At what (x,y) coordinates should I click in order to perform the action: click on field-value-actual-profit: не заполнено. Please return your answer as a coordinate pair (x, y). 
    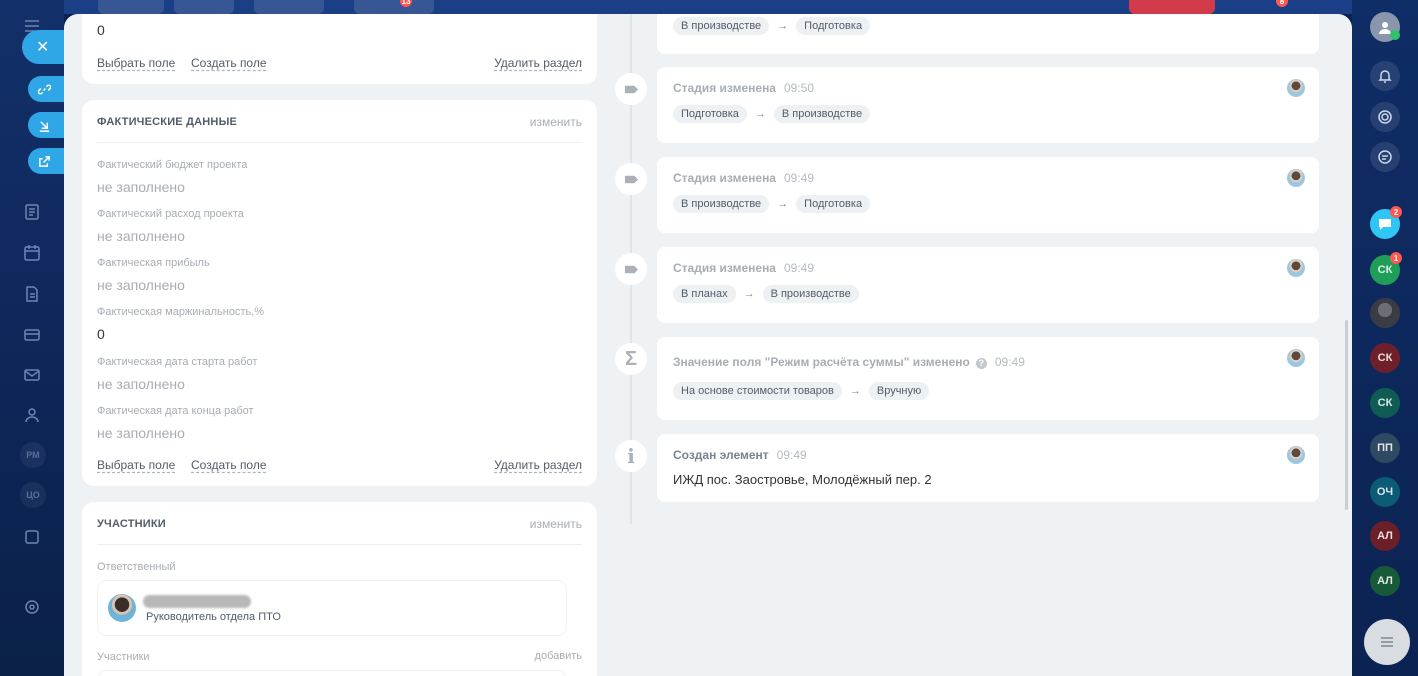
    Looking at the image, I should click on (141, 285).